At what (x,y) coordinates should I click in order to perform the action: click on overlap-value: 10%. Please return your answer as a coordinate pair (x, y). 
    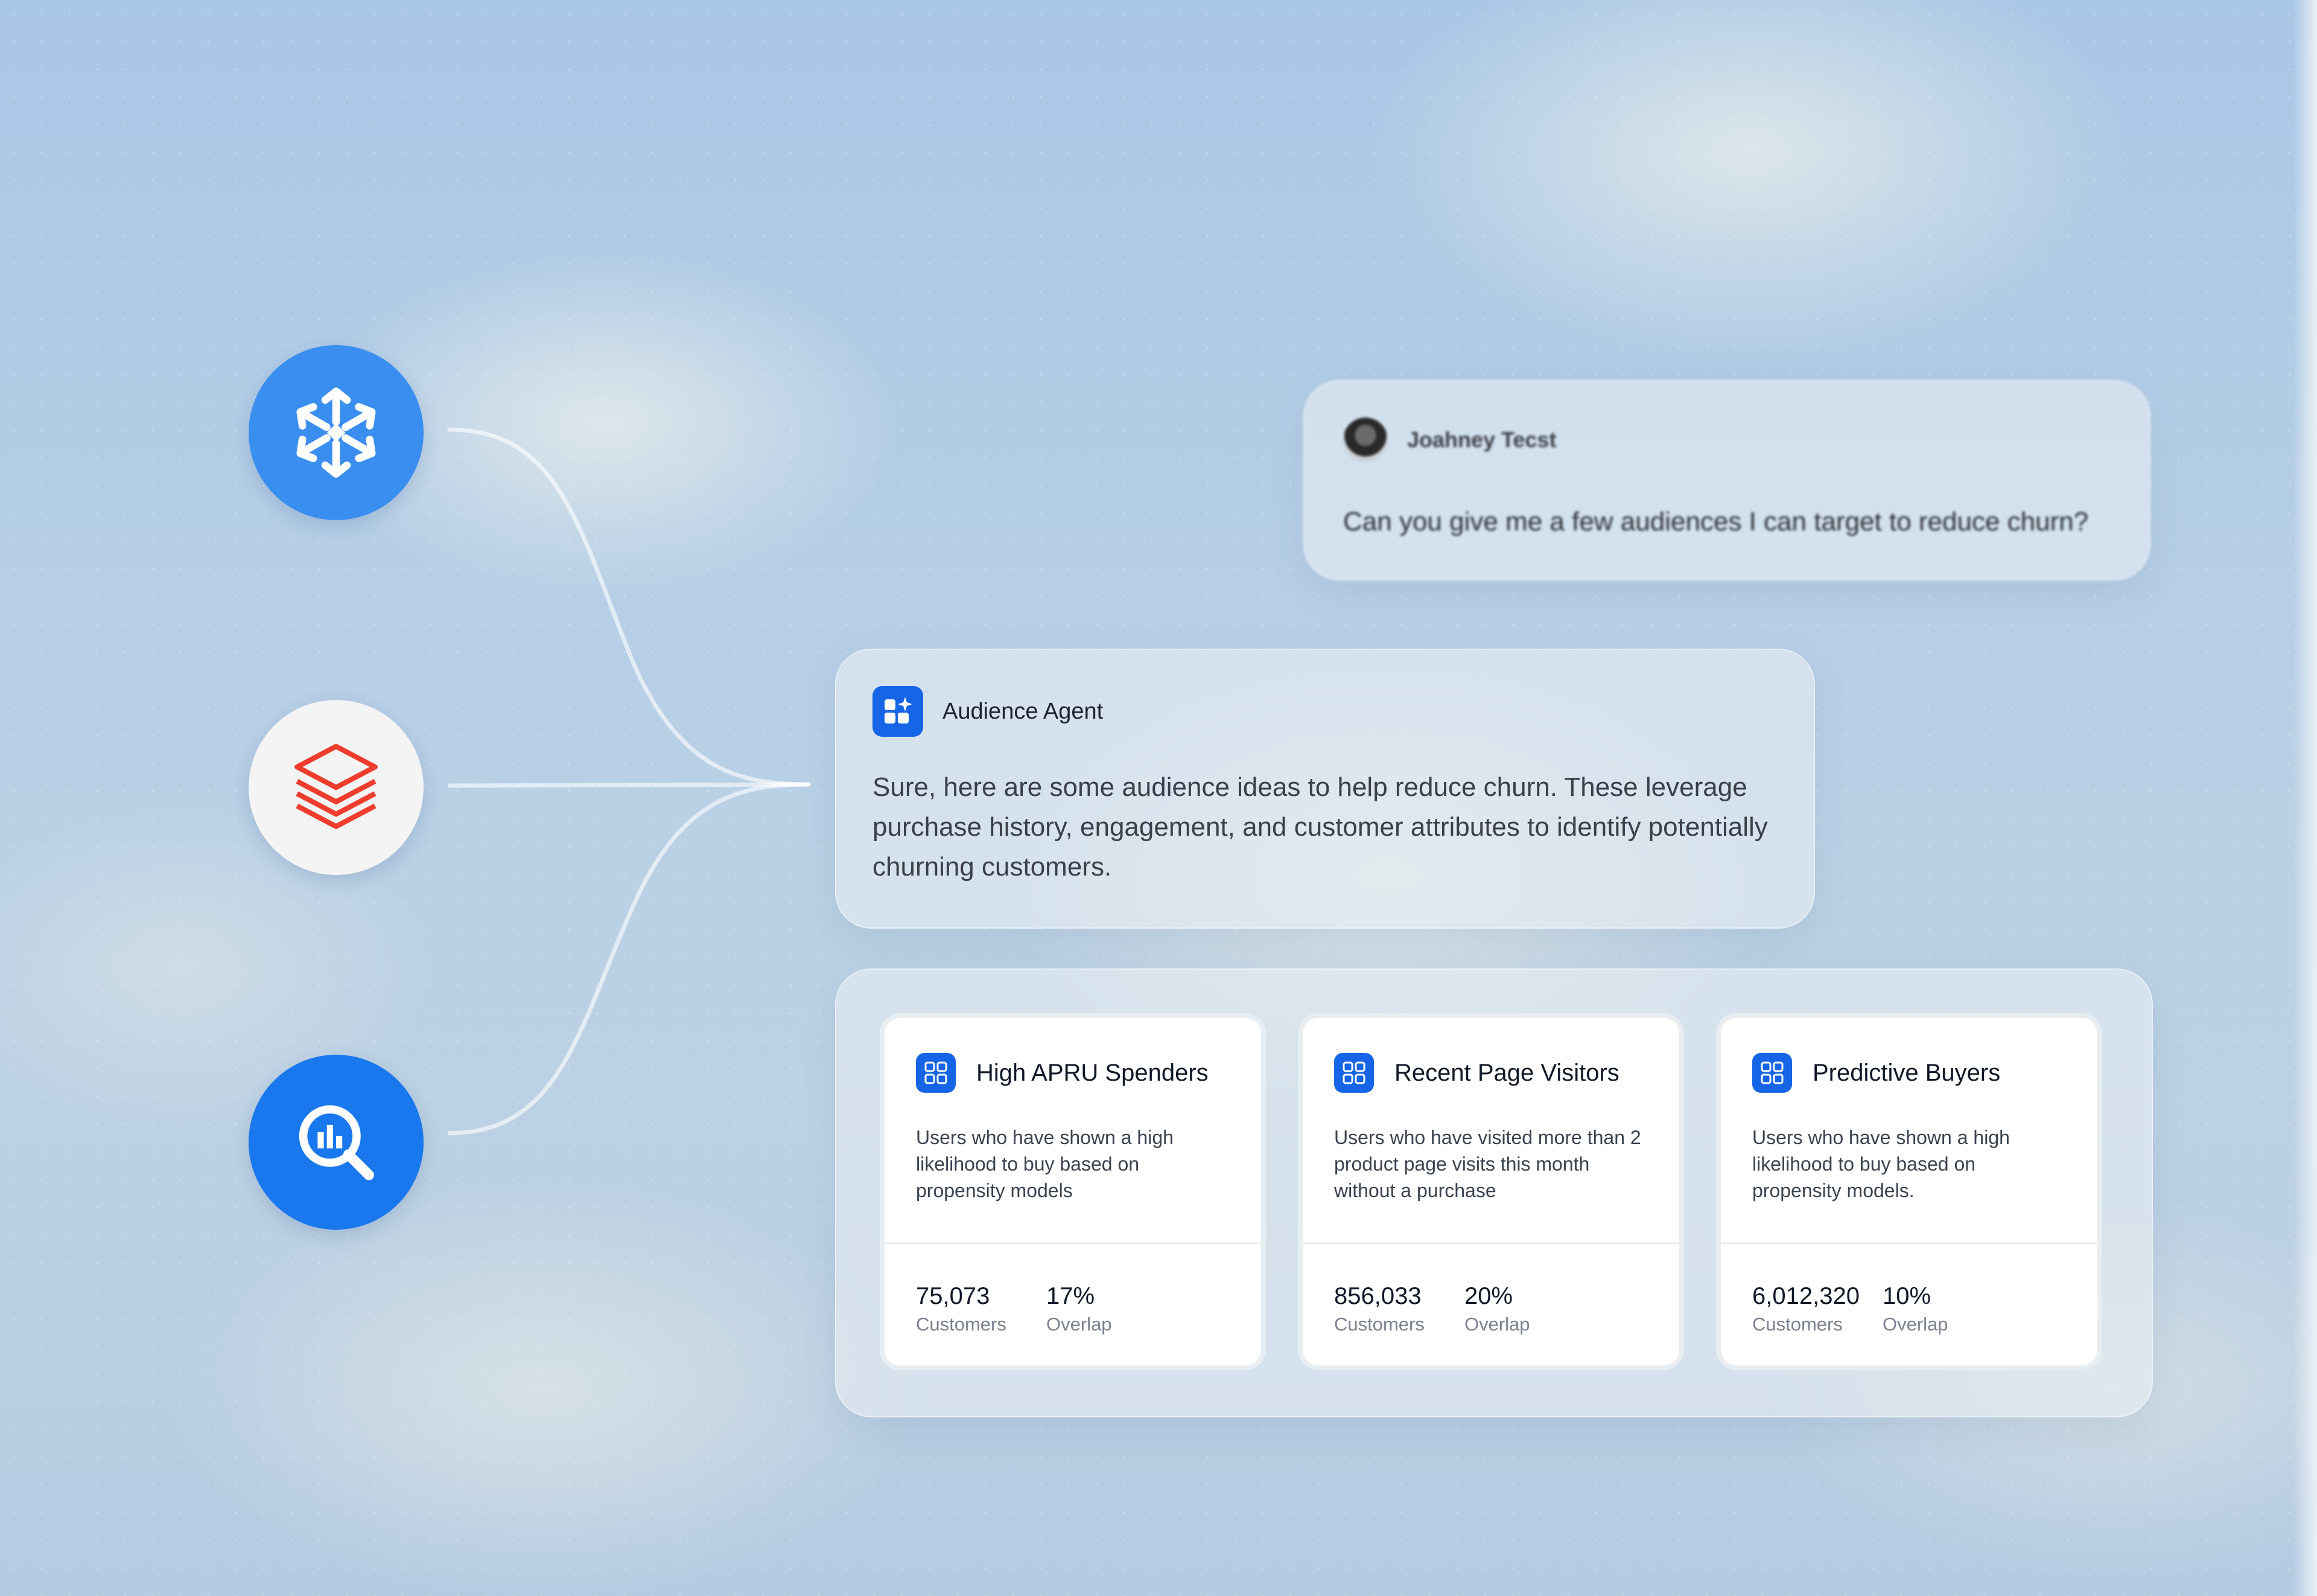
    Looking at the image, I should click on (1907, 1296).